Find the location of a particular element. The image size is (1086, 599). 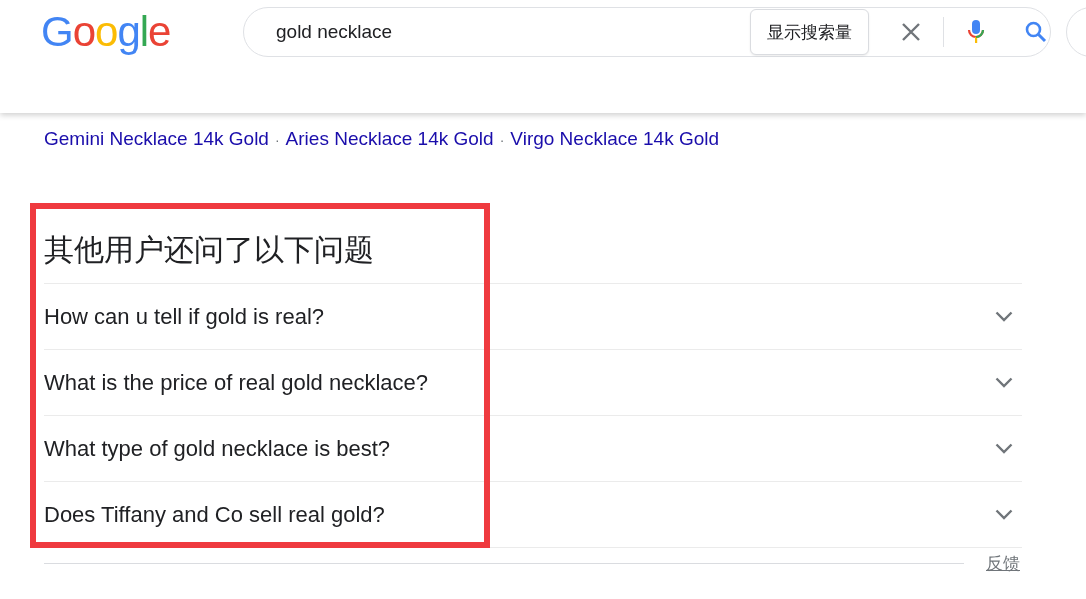

feedback-link: 反馈 is located at coordinates (1003, 563).